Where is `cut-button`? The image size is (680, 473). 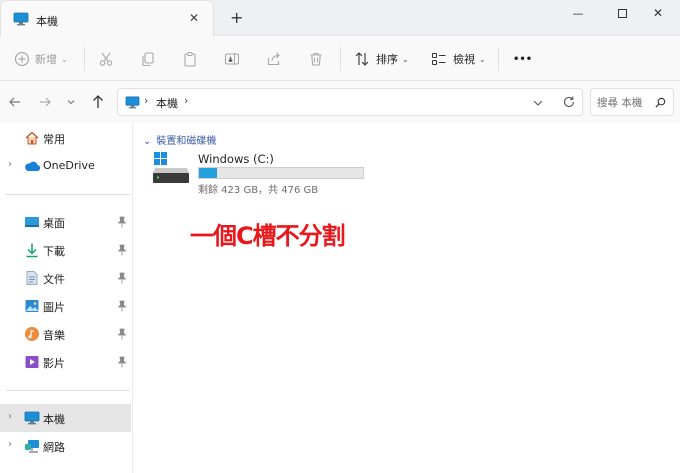
cut-button is located at coordinates (106, 59).